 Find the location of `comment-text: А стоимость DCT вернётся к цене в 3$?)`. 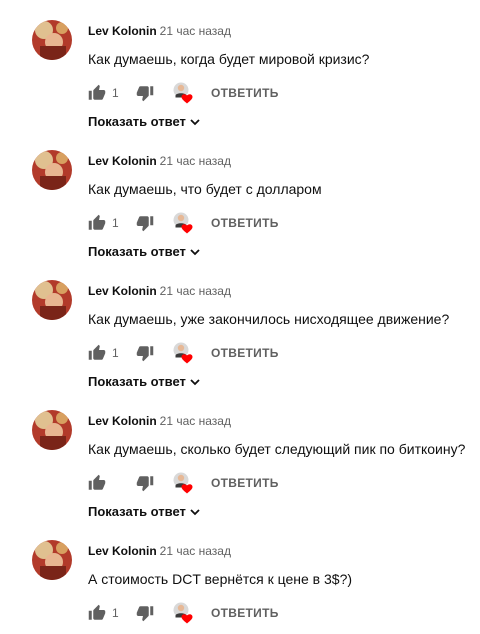

comment-text: А стоимость DCT вернётся к цене в 3$?) is located at coordinates (220, 579).